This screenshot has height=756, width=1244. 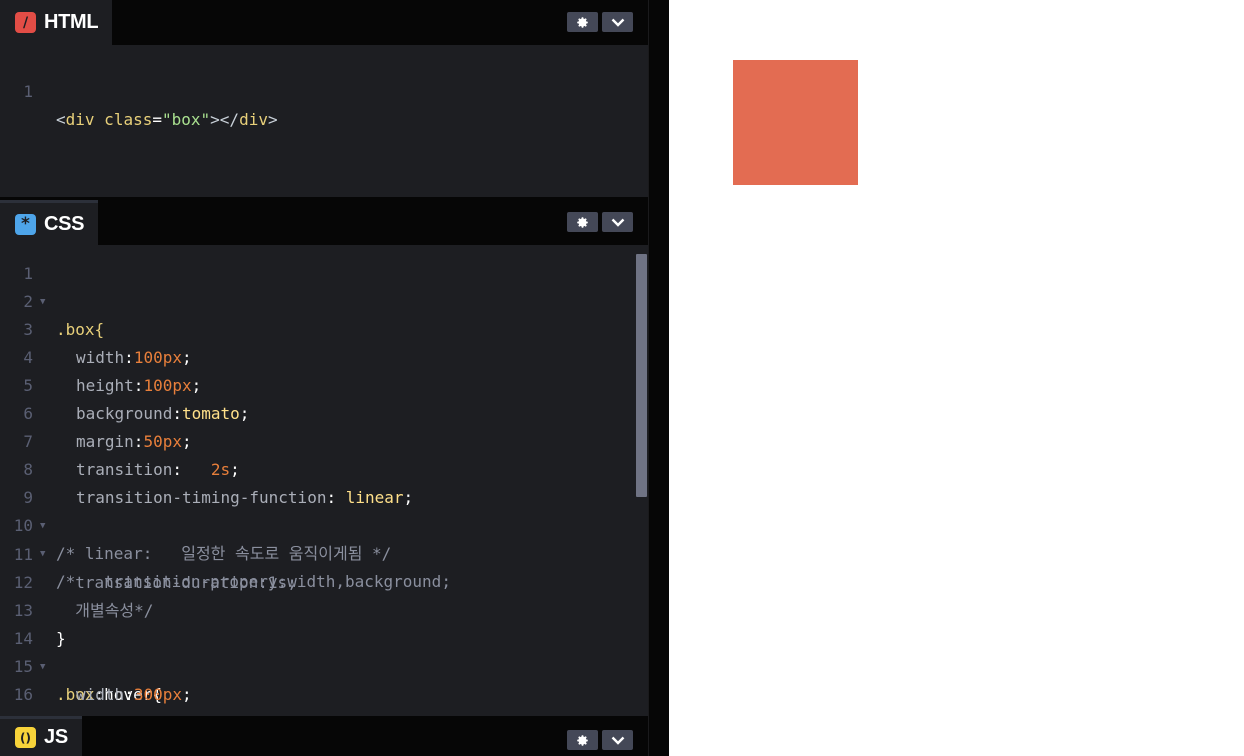 I want to click on code-line: 1 ▼ .box{, so click(x=315, y=292).